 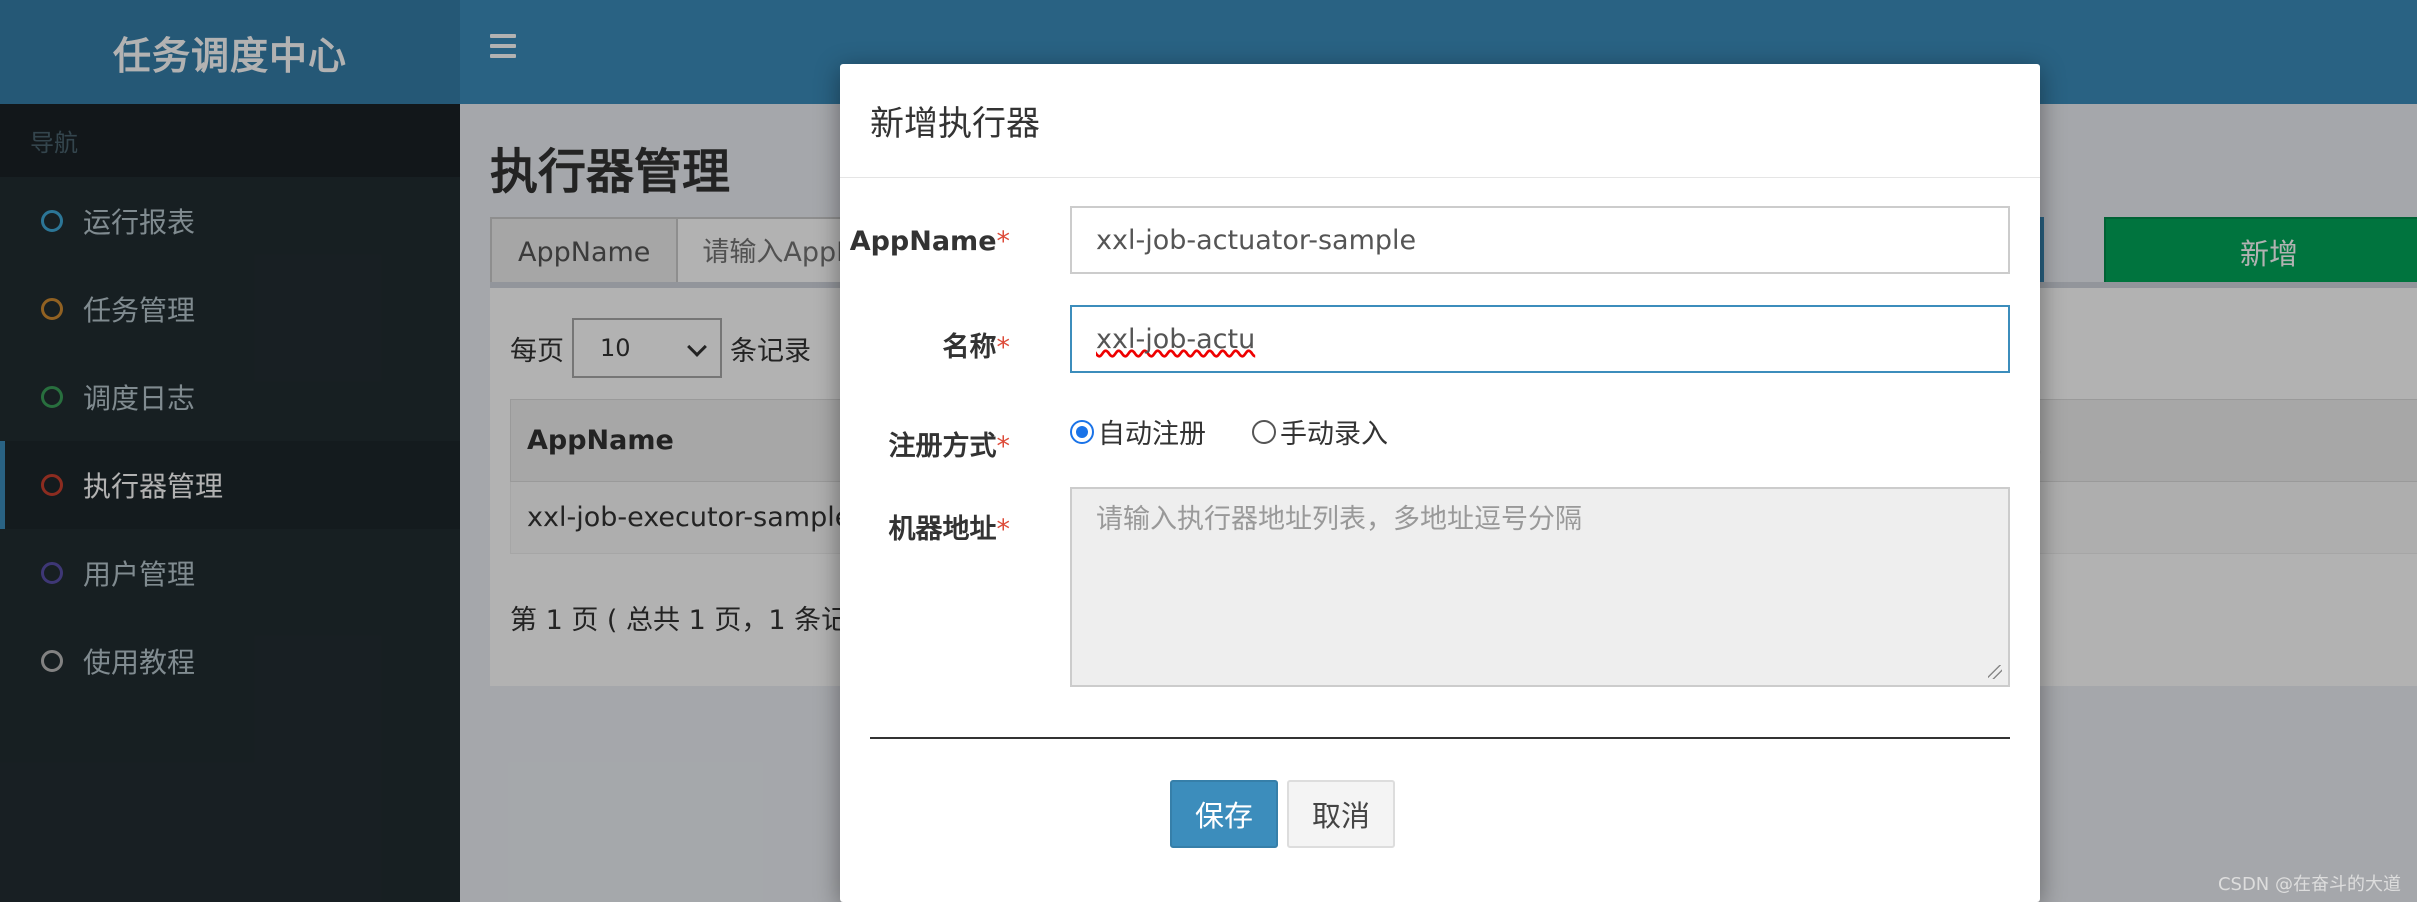 I want to click on radio-manual-entry: 手动录入, so click(x=1320, y=431).